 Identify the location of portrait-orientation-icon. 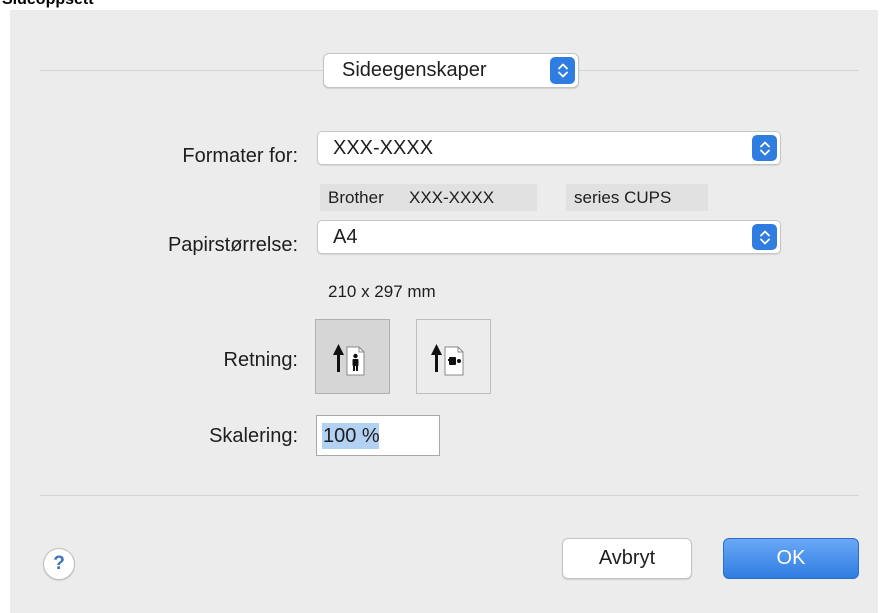
(349, 360).